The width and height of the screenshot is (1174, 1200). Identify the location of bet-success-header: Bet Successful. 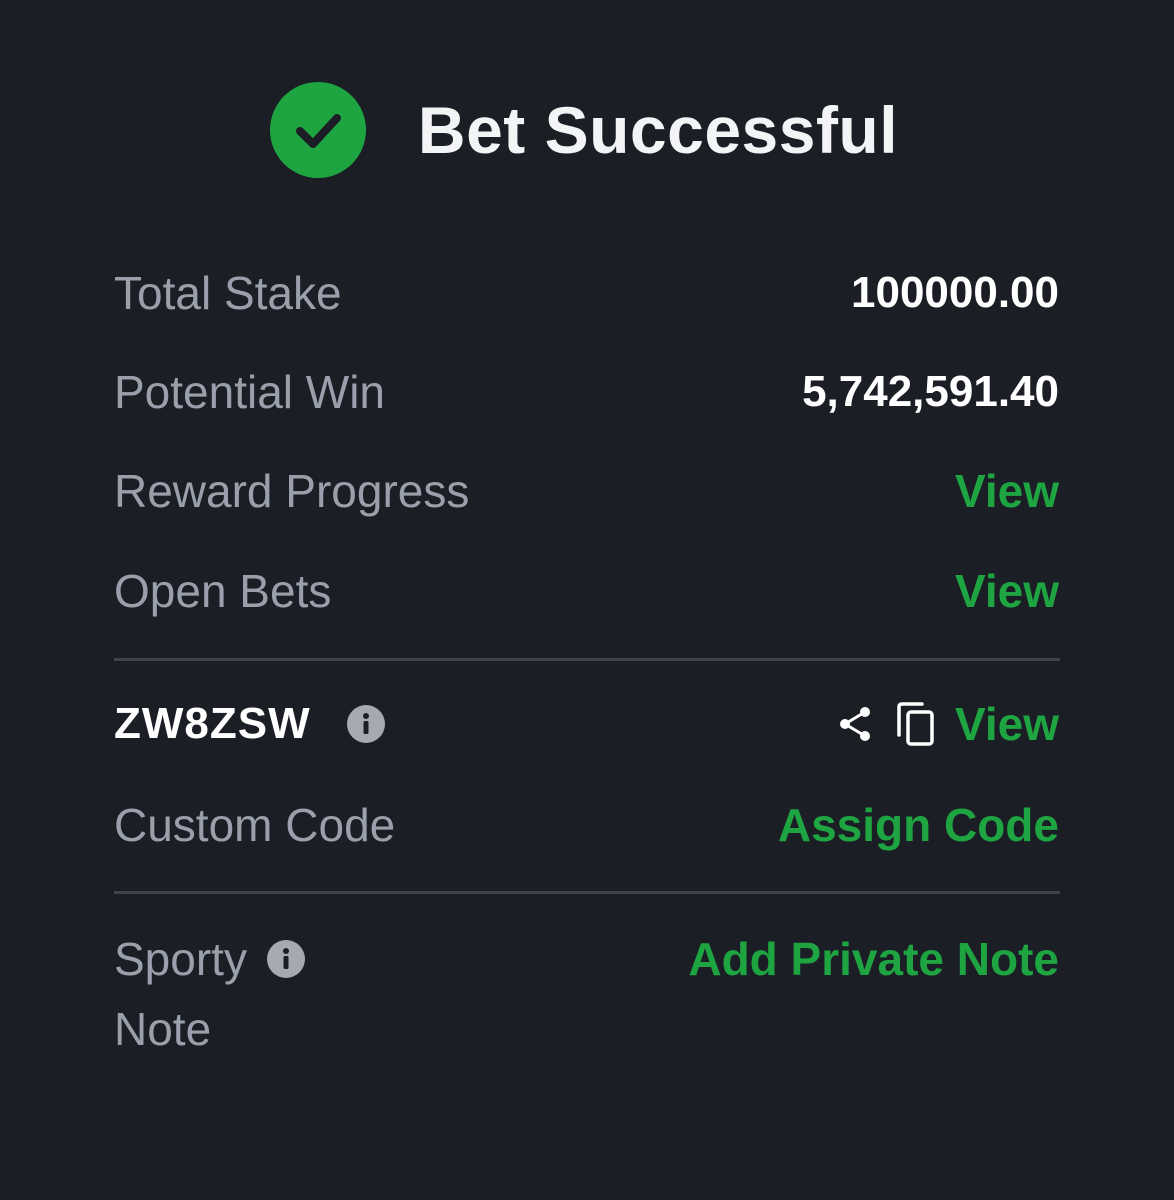
(587, 130).